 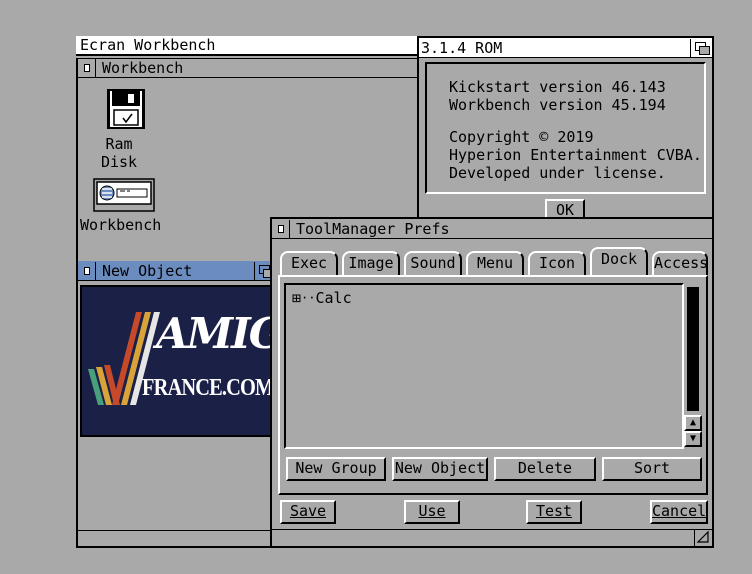 What do you see at coordinates (557, 263) in the screenshot?
I see `tab-icon: Icon` at bounding box center [557, 263].